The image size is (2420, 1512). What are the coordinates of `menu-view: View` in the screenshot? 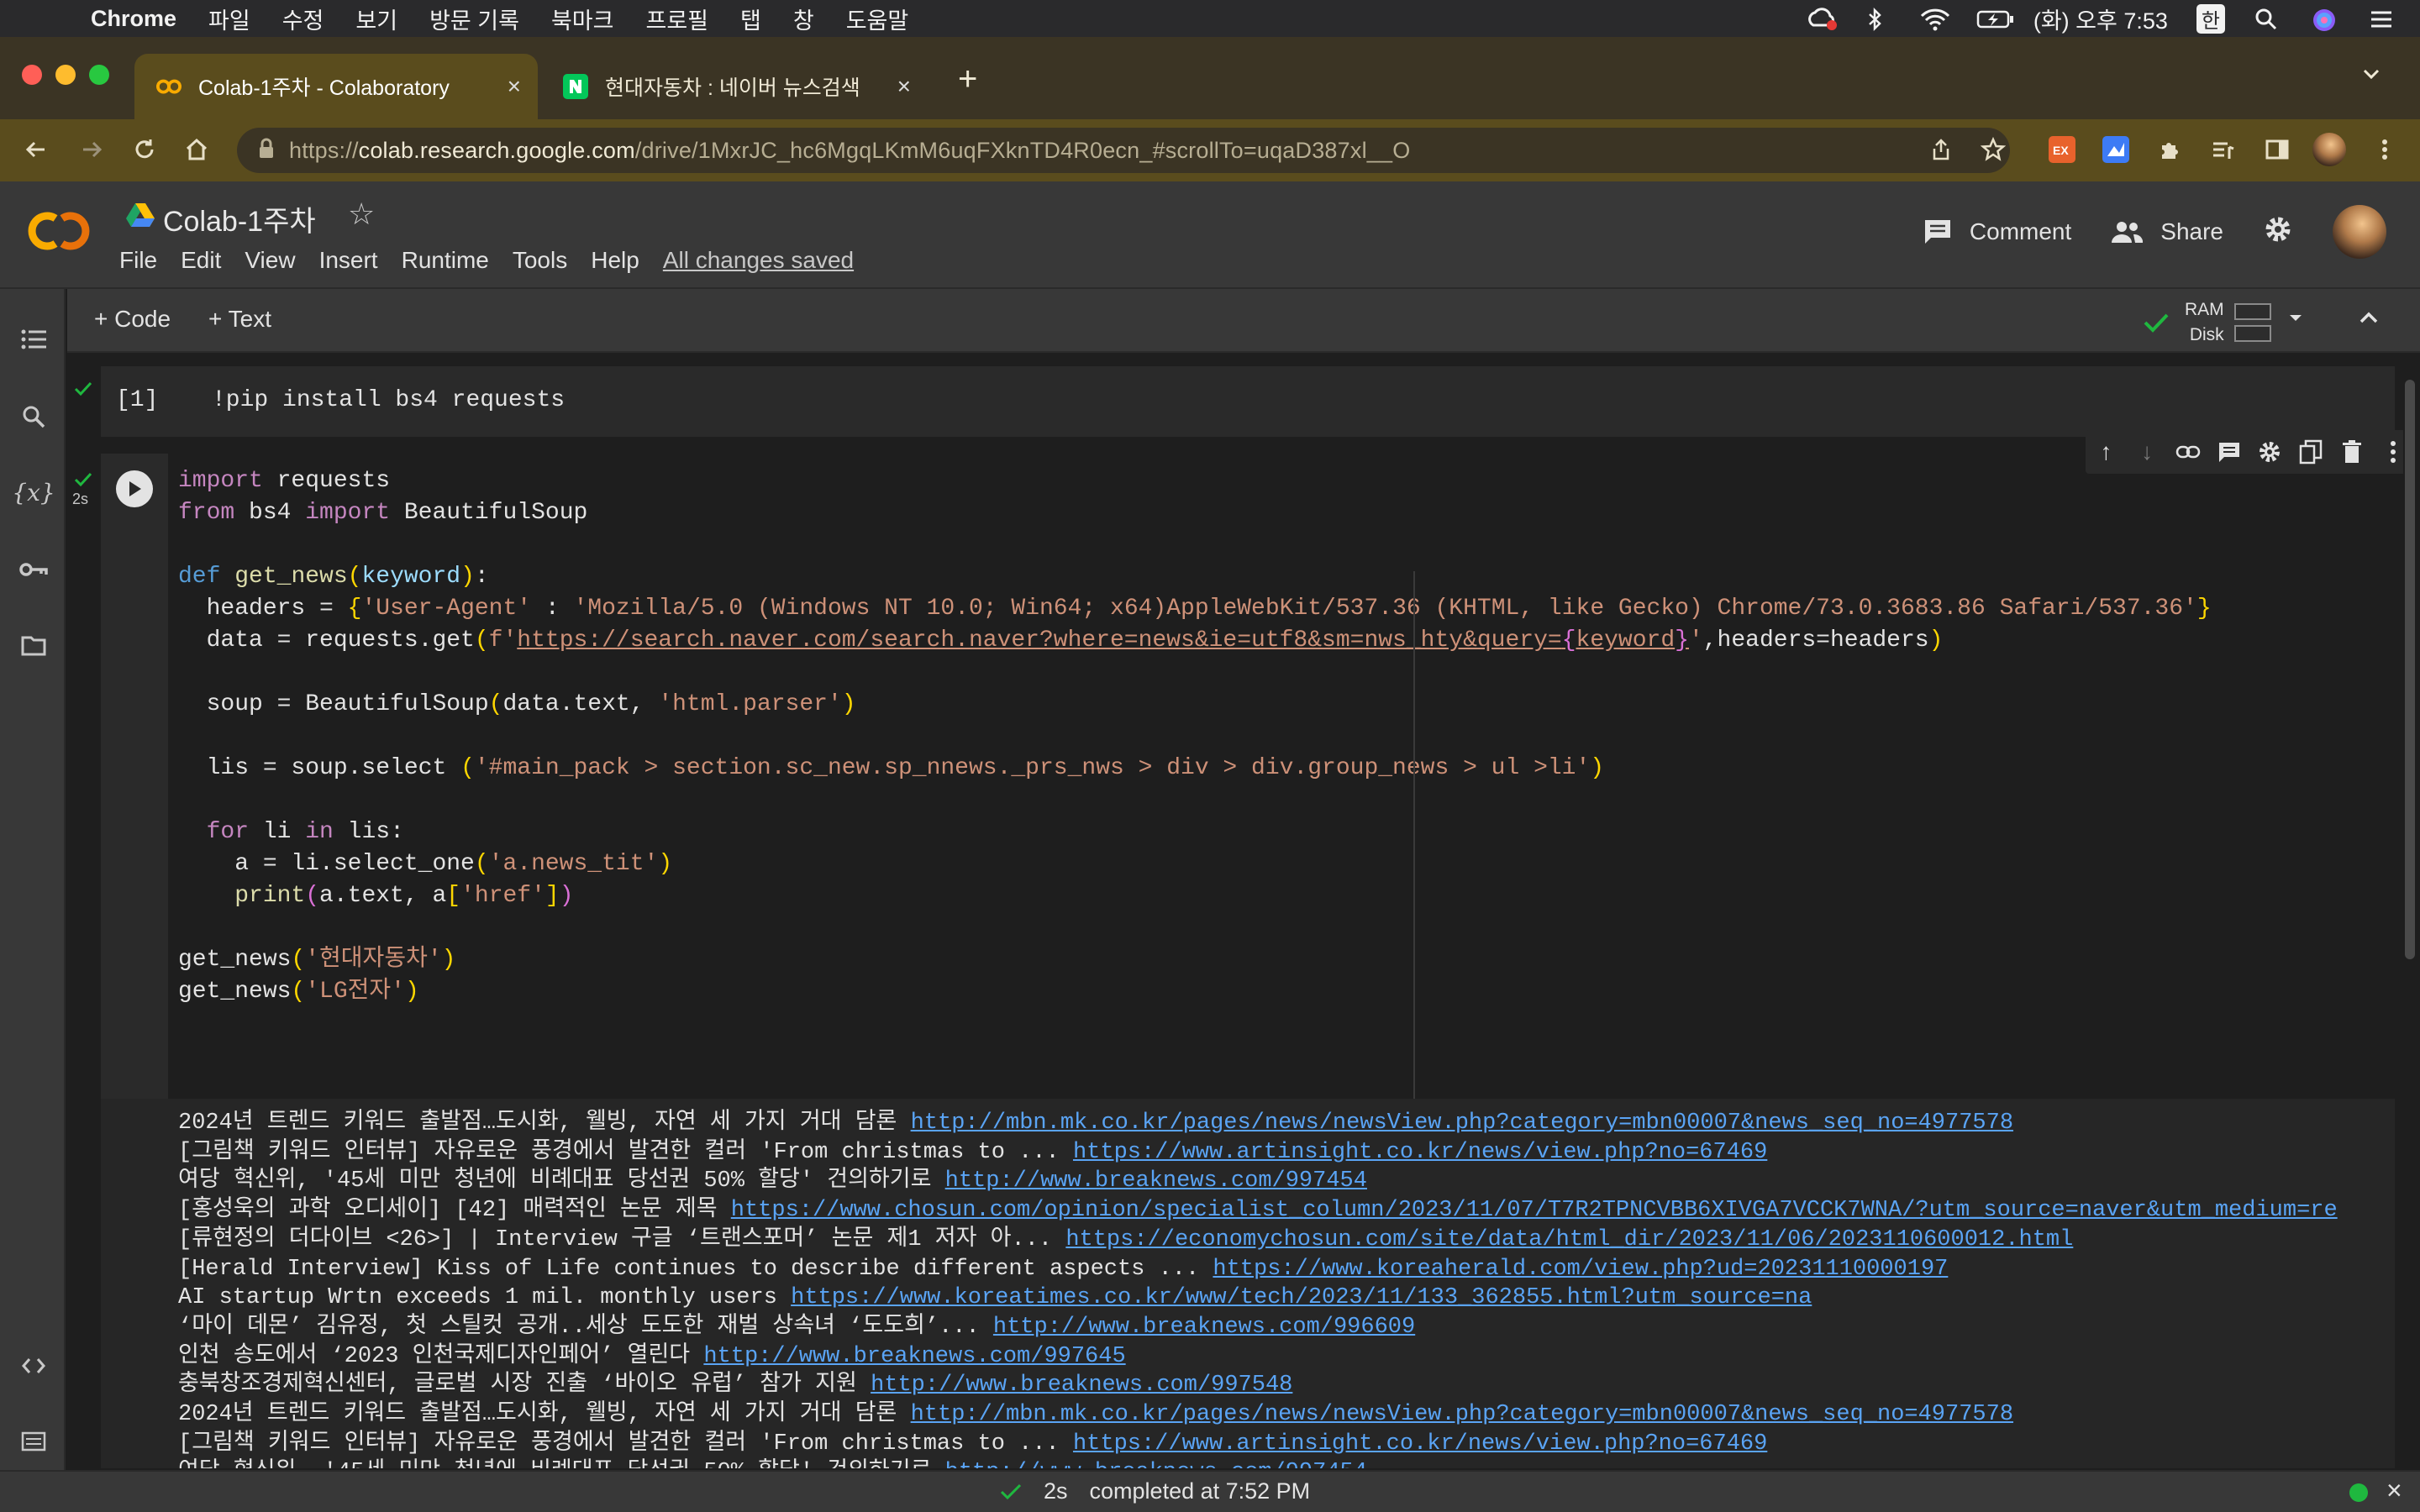 It's located at (270, 260).